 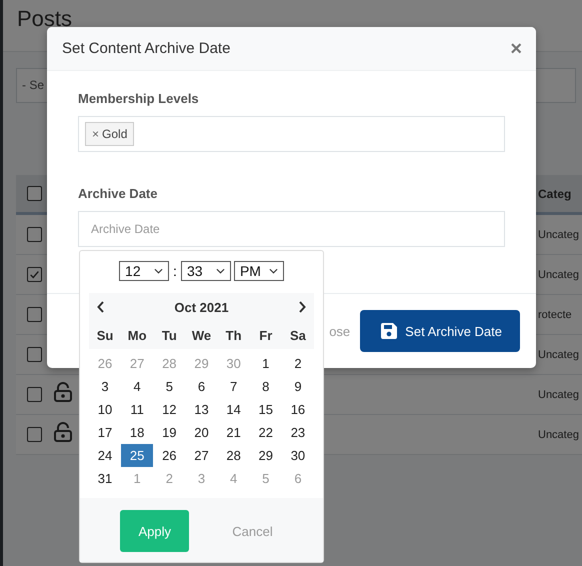 What do you see at coordinates (516, 48) in the screenshot?
I see `close-button: ×` at bounding box center [516, 48].